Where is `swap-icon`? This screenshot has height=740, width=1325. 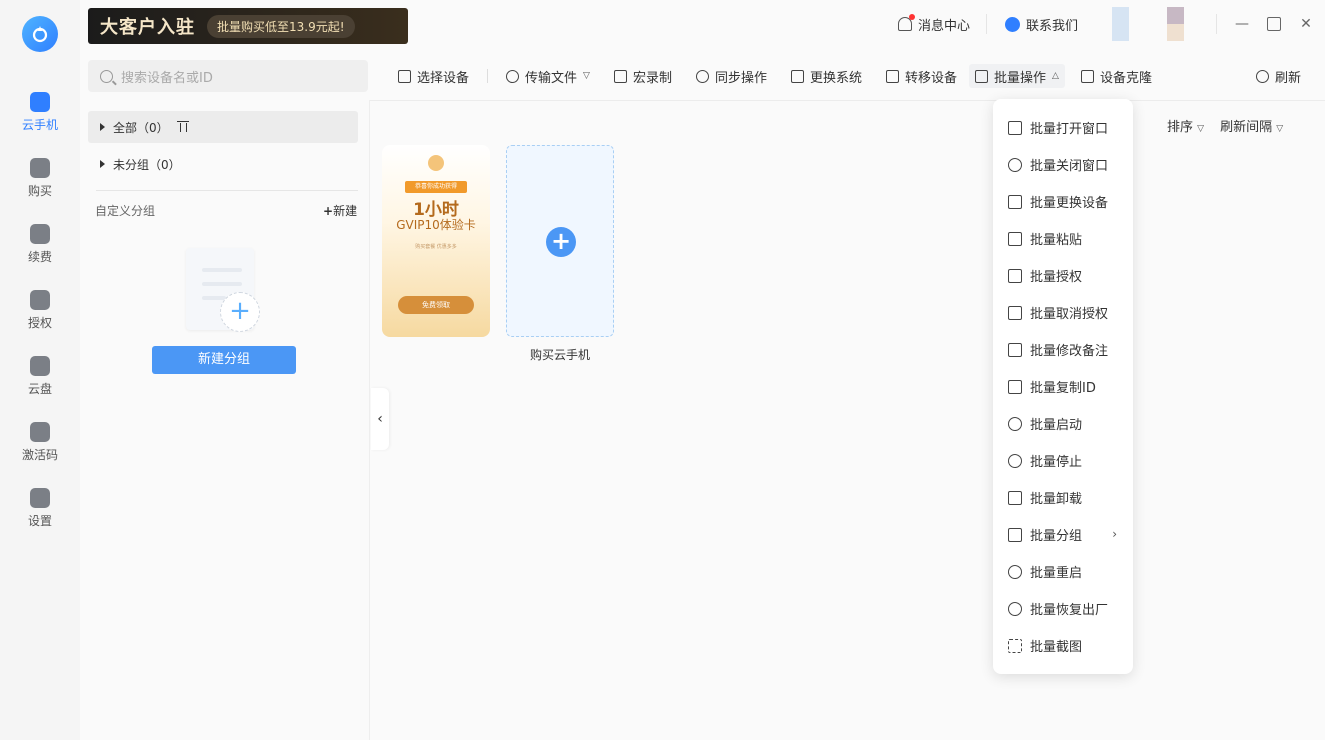
swap-icon is located at coordinates (1015, 201).